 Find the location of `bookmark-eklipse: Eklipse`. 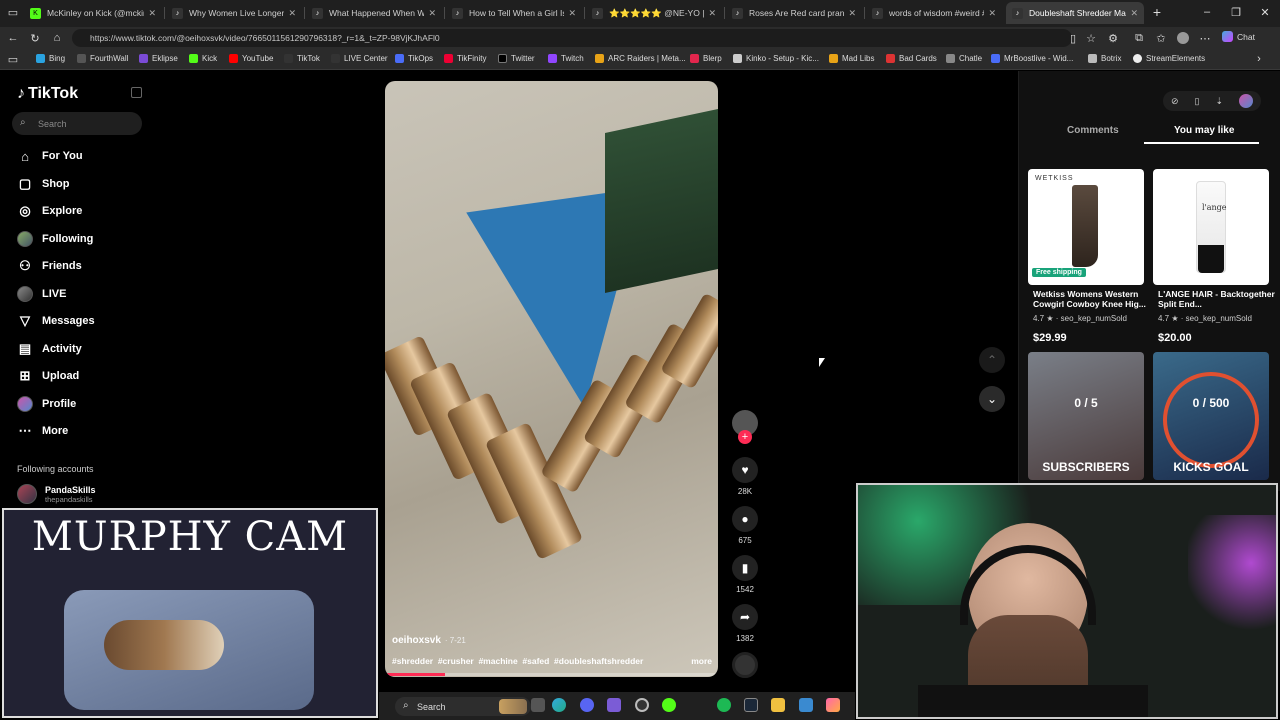

bookmark-eklipse: Eklipse is located at coordinates (158, 58).